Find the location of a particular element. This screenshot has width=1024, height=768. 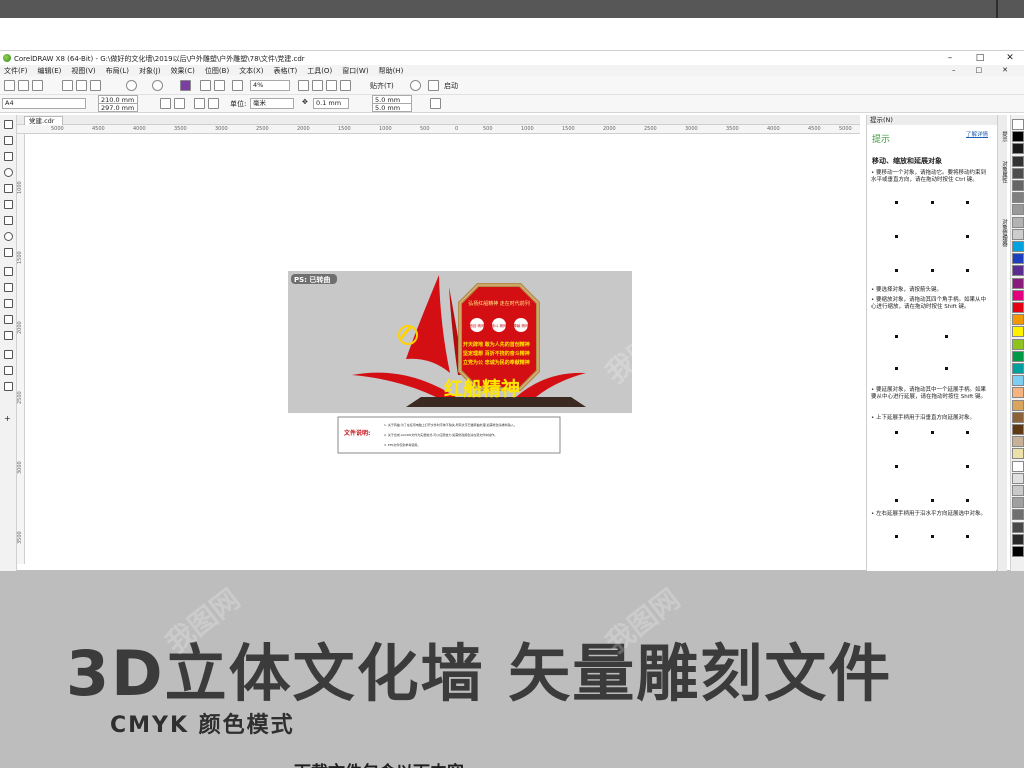

artistic-media-icon is located at coordinates (8, 204).